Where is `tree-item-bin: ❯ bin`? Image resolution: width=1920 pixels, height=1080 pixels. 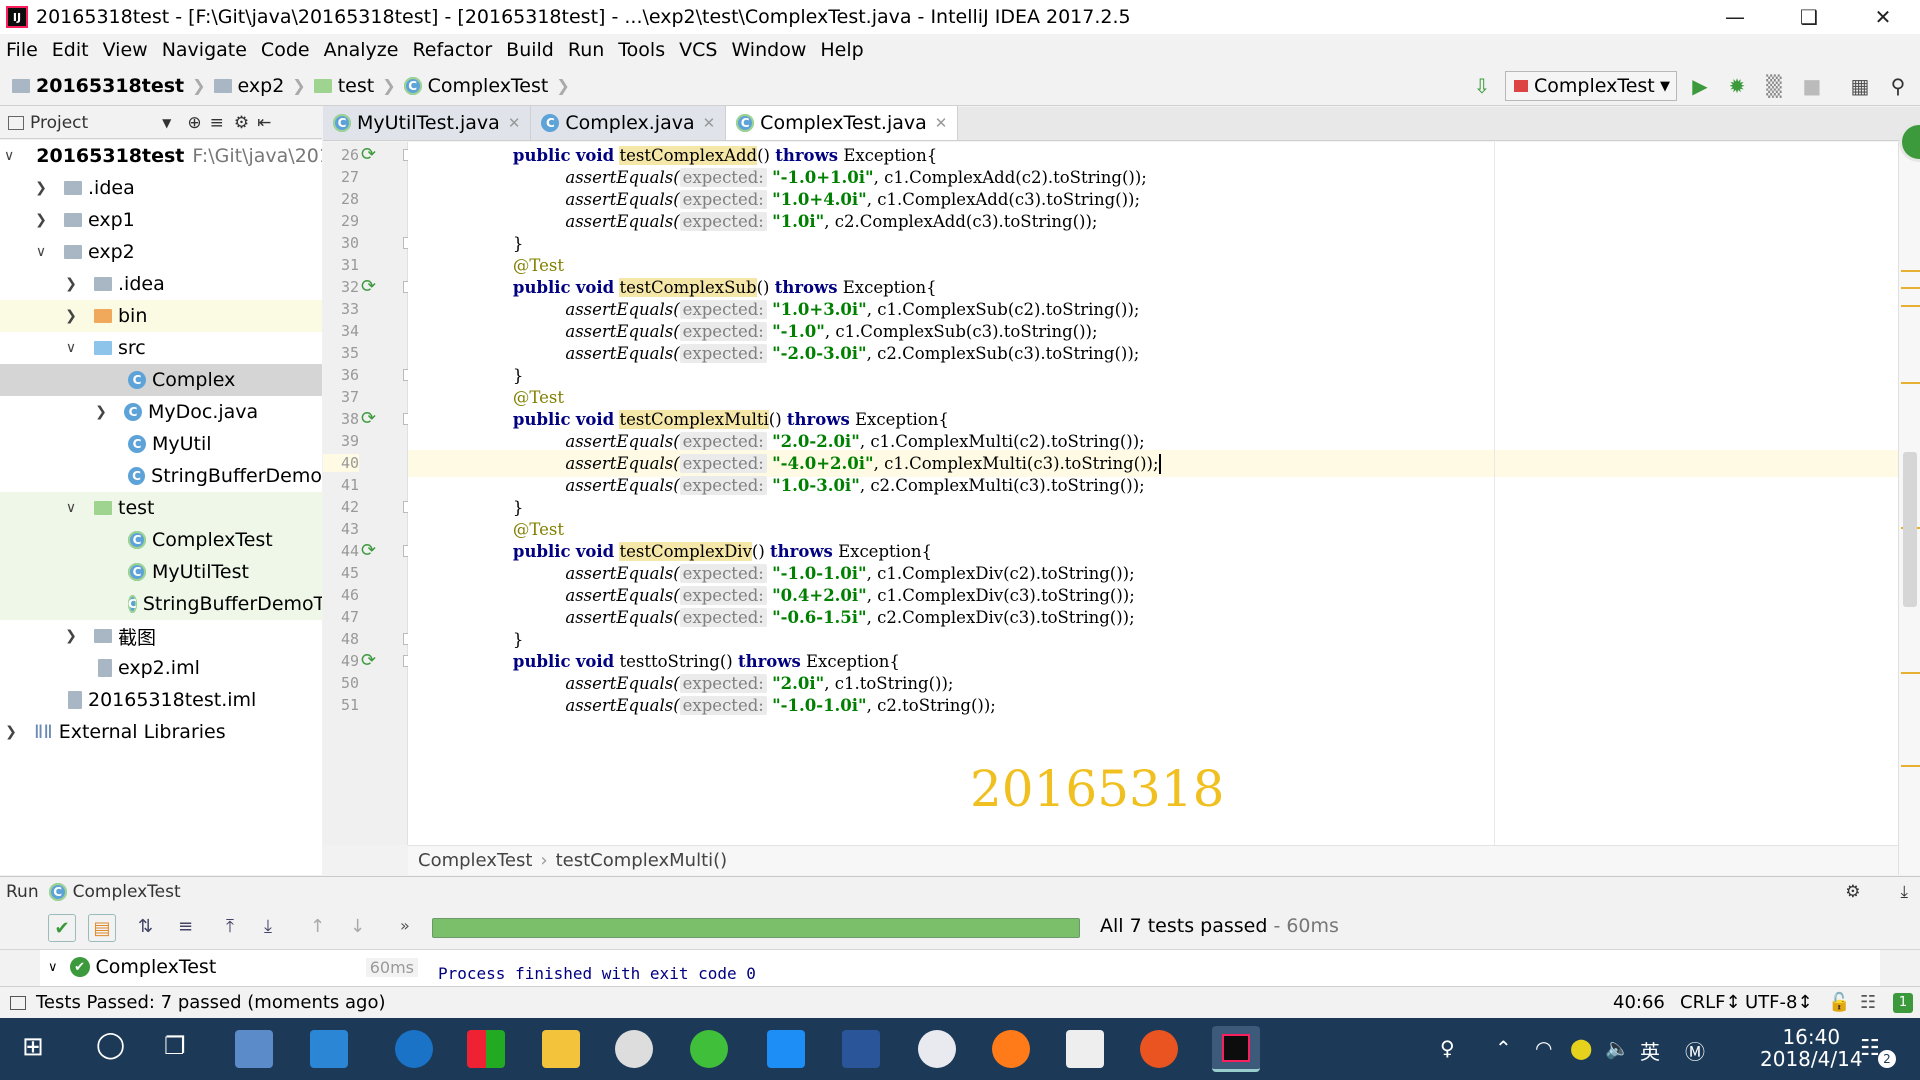 tree-item-bin: ❯ bin is located at coordinates (161, 316).